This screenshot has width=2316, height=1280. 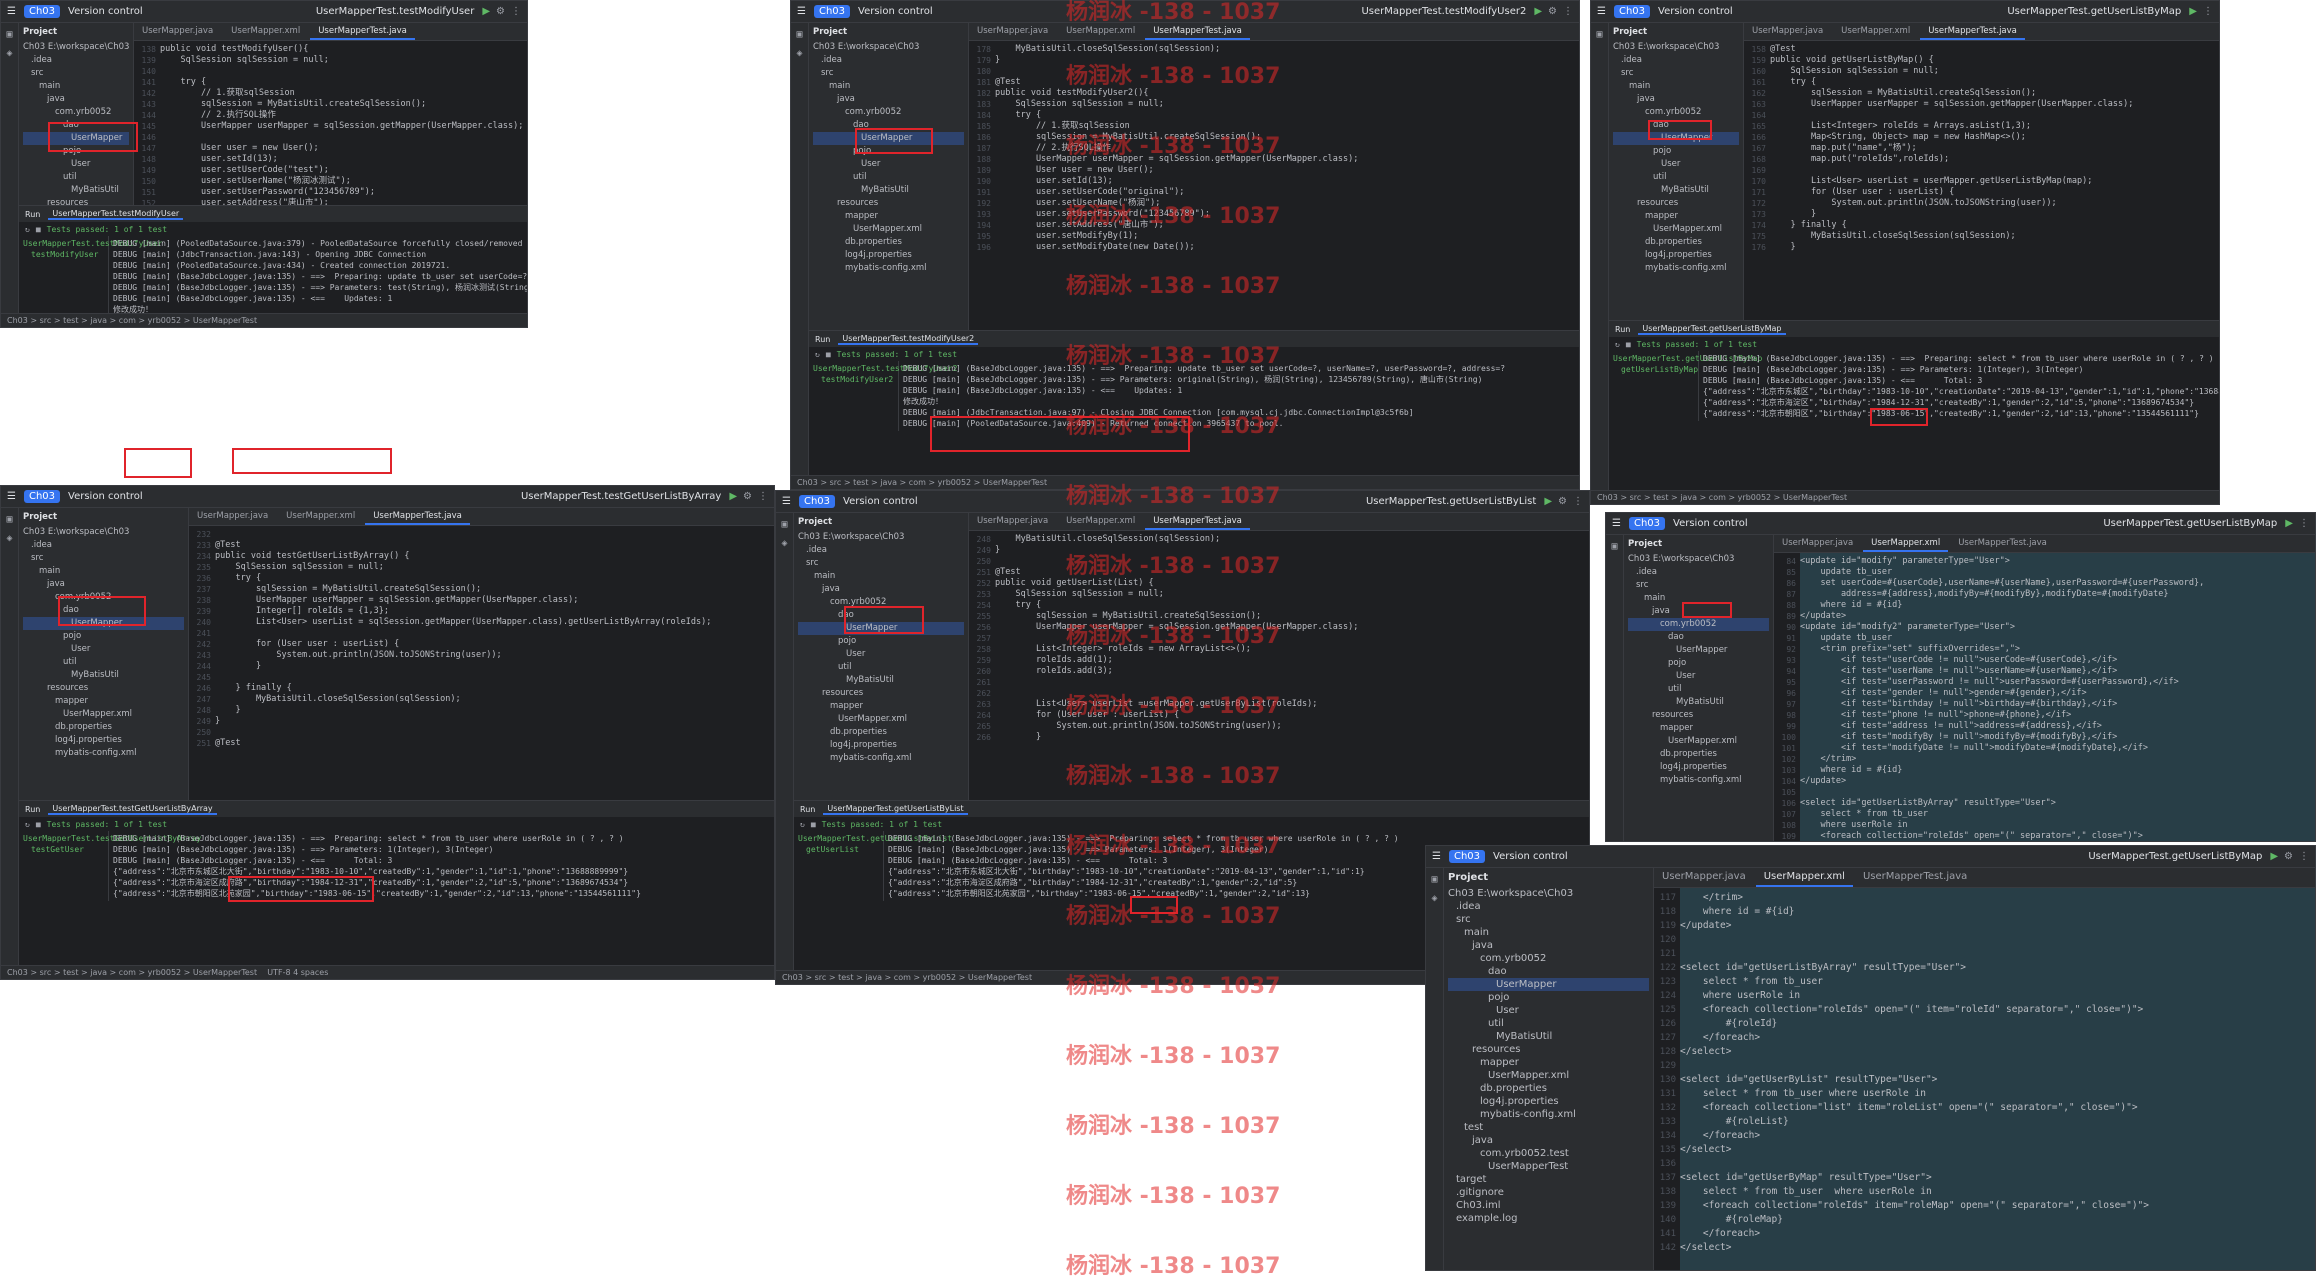 I want to click on run-config-selector: UserMapperTest.getUserListByMap, so click(x=2094, y=11).